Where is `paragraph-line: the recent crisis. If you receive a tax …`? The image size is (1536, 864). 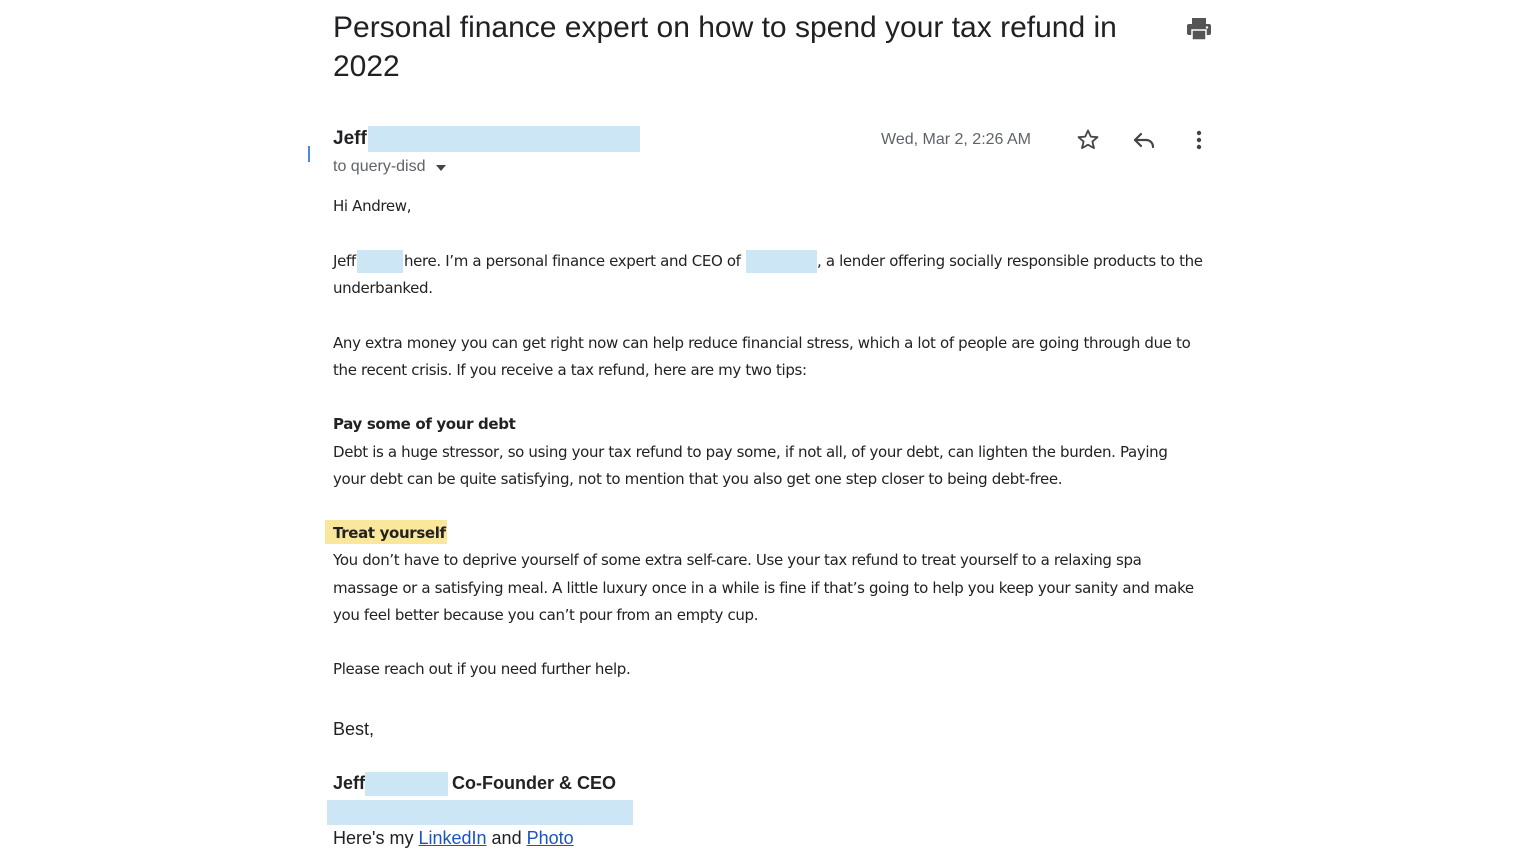
paragraph-line: the recent crisis. If you receive a tax … is located at coordinates (570, 370).